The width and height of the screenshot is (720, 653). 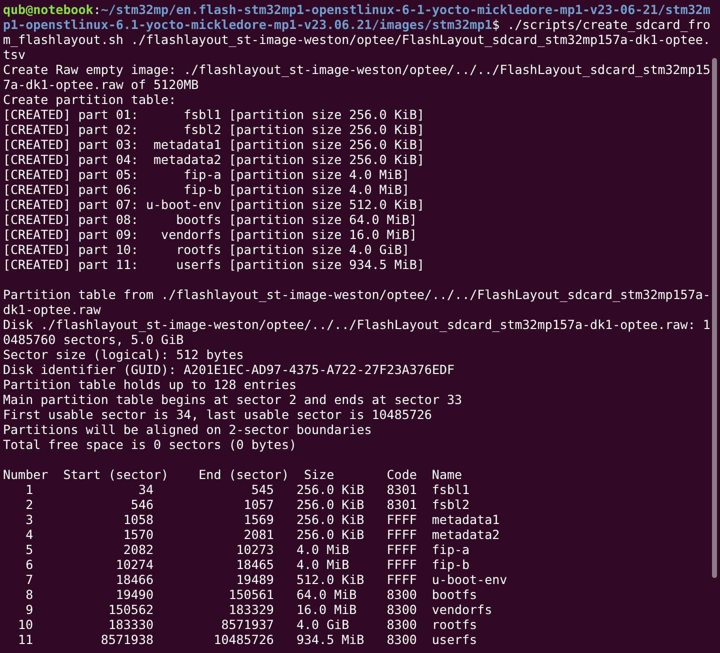 I want to click on output-line: Partition table holds up to 128 entries, so click(x=150, y=384).